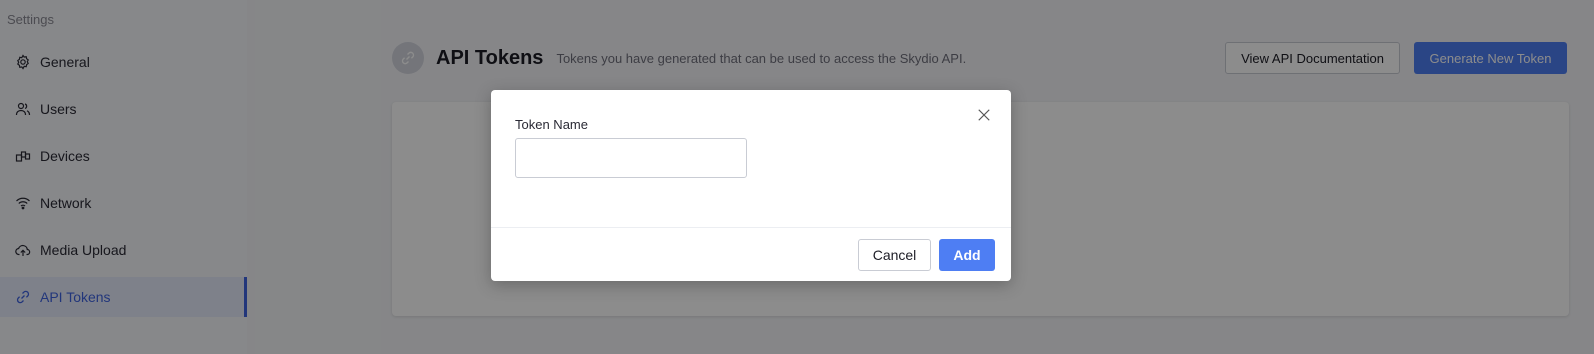 The image size is (1594, 354). Describe the element at coordinates (631, 158) in the screenshot. I see `token-name-input` at that location.